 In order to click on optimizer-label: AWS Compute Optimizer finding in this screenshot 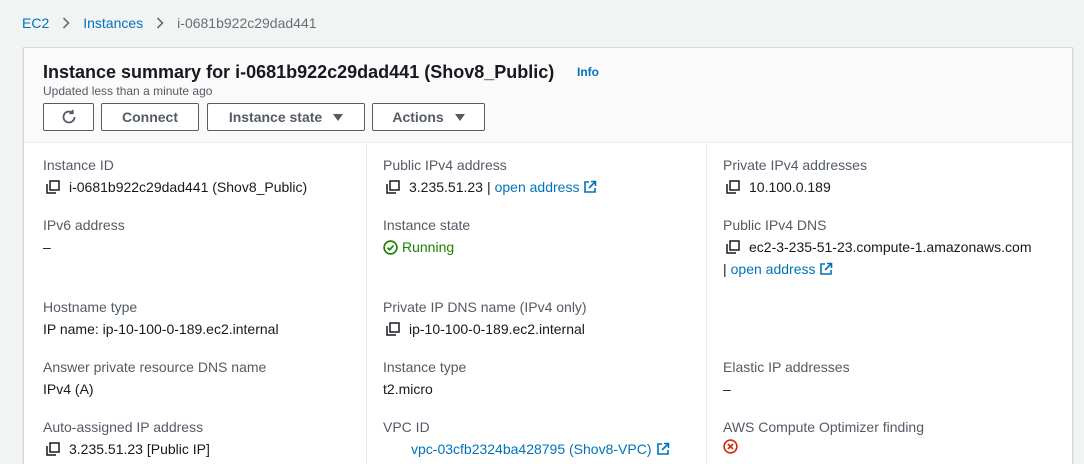, I will do `click(823, 427)`.